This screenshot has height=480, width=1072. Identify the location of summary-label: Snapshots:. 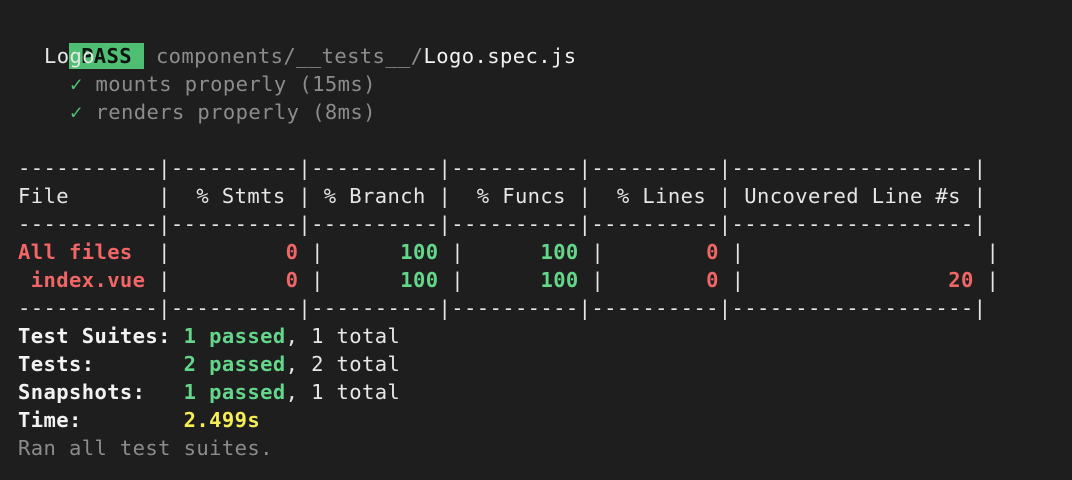
(82, 392).